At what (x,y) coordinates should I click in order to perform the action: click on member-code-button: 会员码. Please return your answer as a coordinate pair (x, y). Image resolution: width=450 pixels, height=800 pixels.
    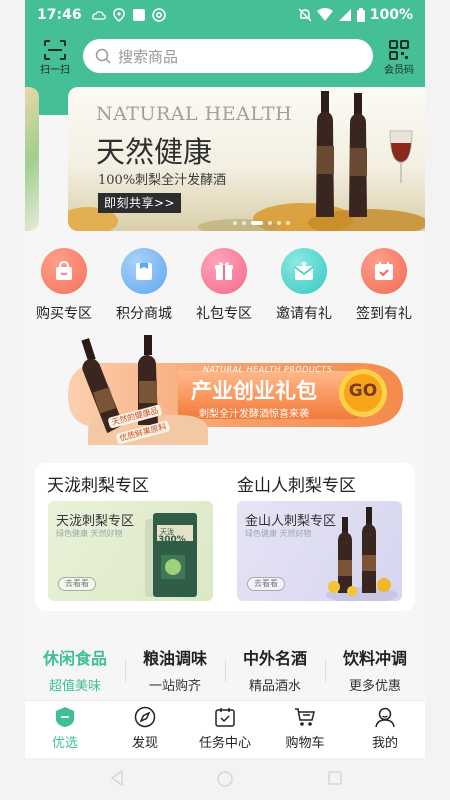
    Looking at the image, I should click on (399, 58).